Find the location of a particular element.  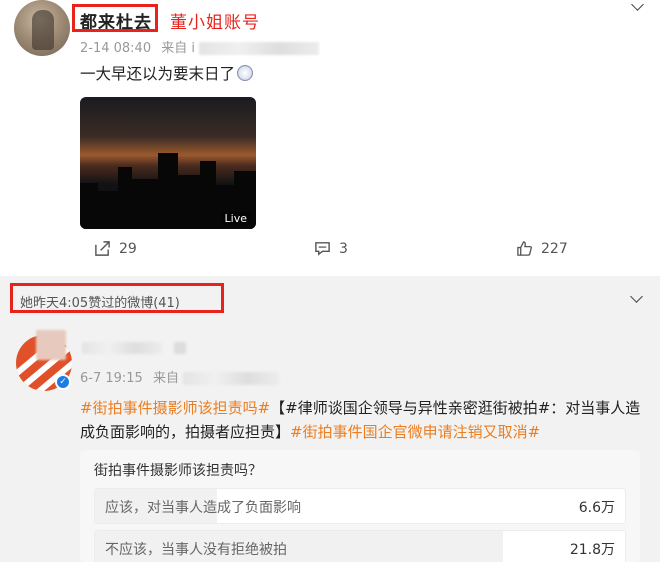

repost-button: 29 is located at coordinates (115, 248).